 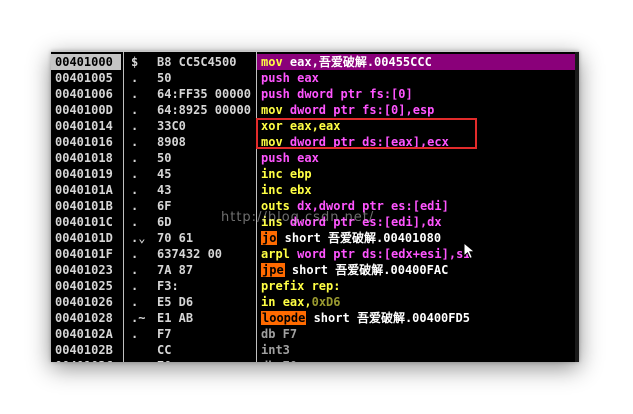 I want to click on instruction-part: dword ptr fs:[0],esp, so click(x=362, y=110).